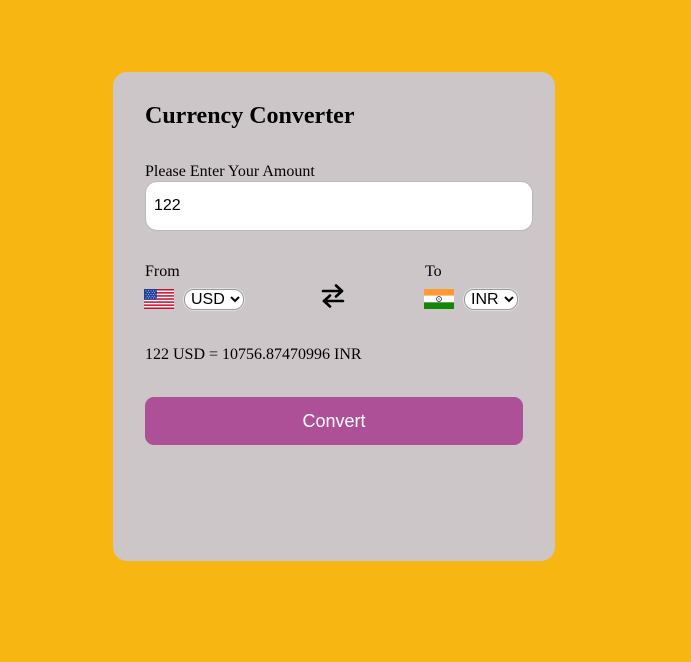 This screenshot has width=691, height=662. What do you see at coordinates (339, 206) in the screenshot?
I see `amount-input` at bounding box center [339, 206].